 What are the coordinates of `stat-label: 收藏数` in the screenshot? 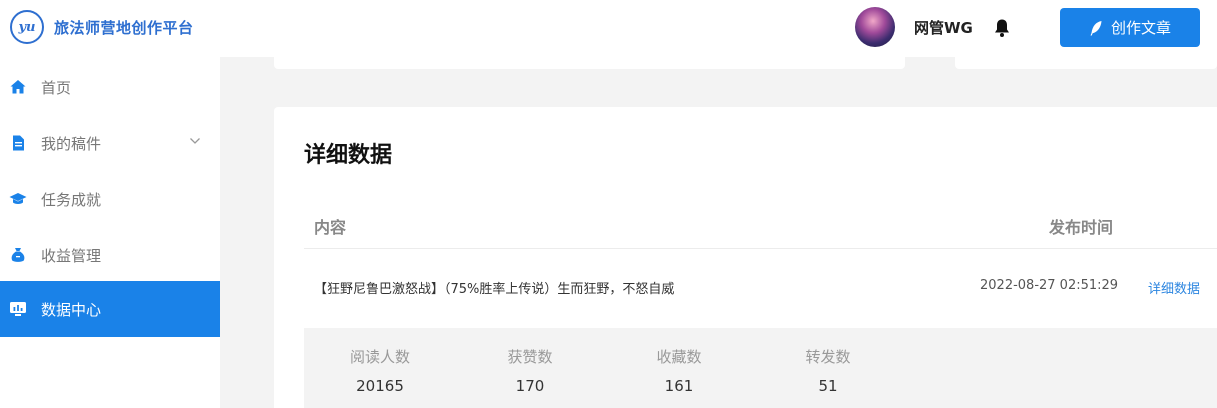 It's located at (679, 357).